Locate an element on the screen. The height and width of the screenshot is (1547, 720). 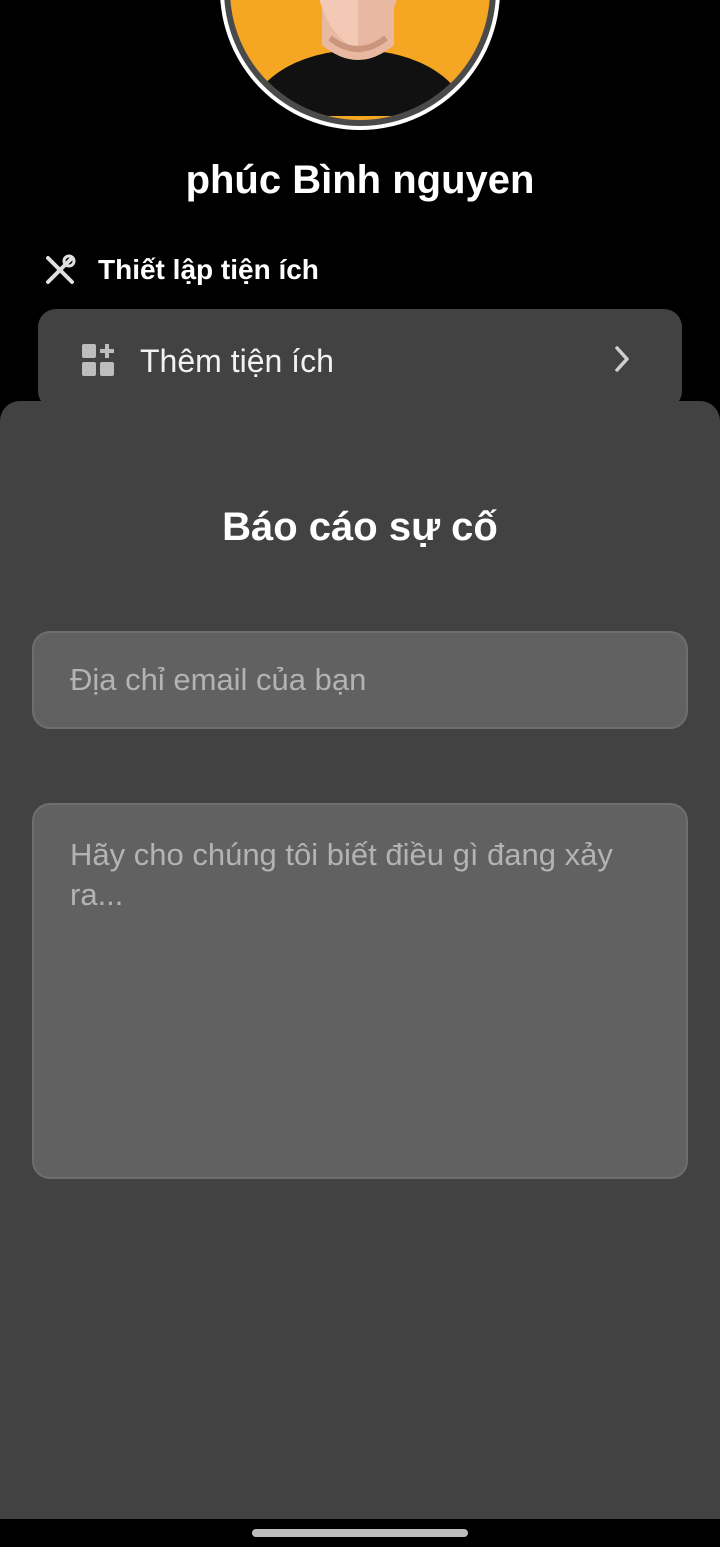
chevron-right-icon is located at coordinates (622, 359).